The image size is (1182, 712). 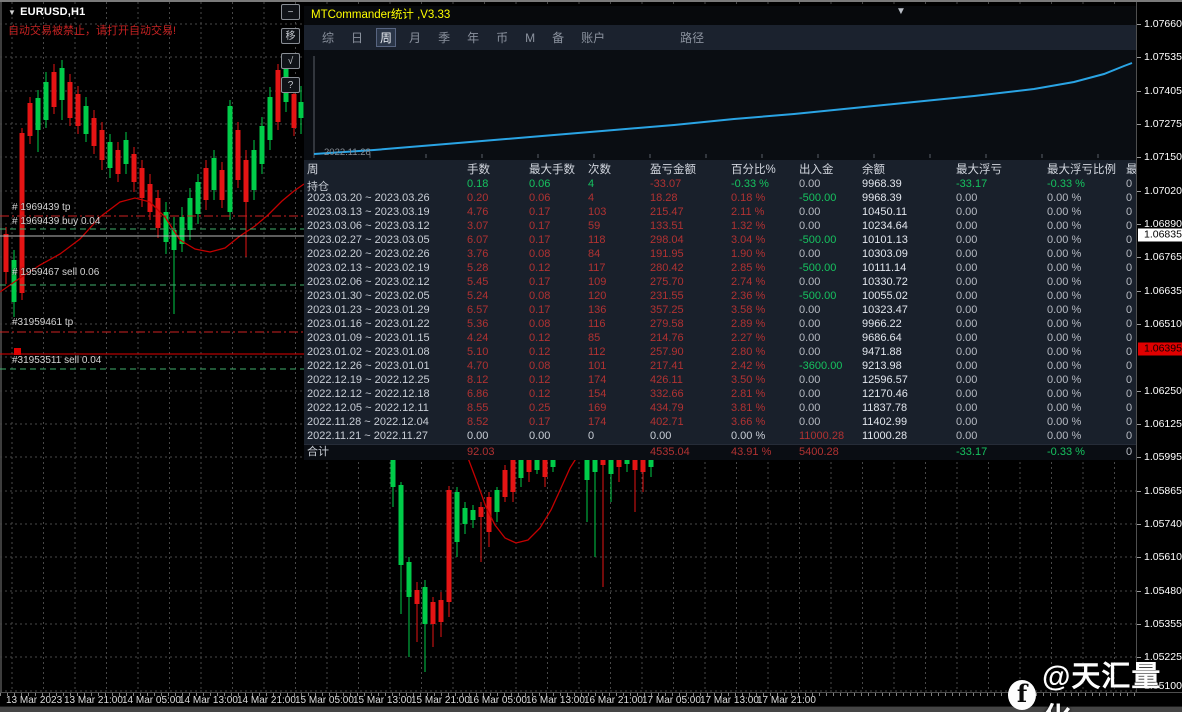 What do you see at coordinates (748, 380) in the screenshot?
I see `cell: 3.50 %` at bounding box center [748, 380].